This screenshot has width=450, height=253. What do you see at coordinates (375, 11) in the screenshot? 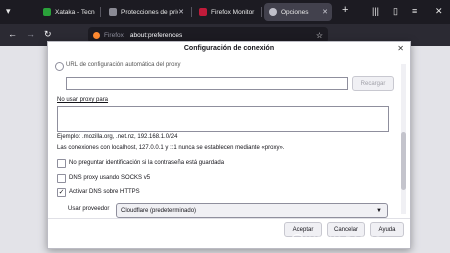
I see `library-icon: |||` at bounding box center [375, 11].